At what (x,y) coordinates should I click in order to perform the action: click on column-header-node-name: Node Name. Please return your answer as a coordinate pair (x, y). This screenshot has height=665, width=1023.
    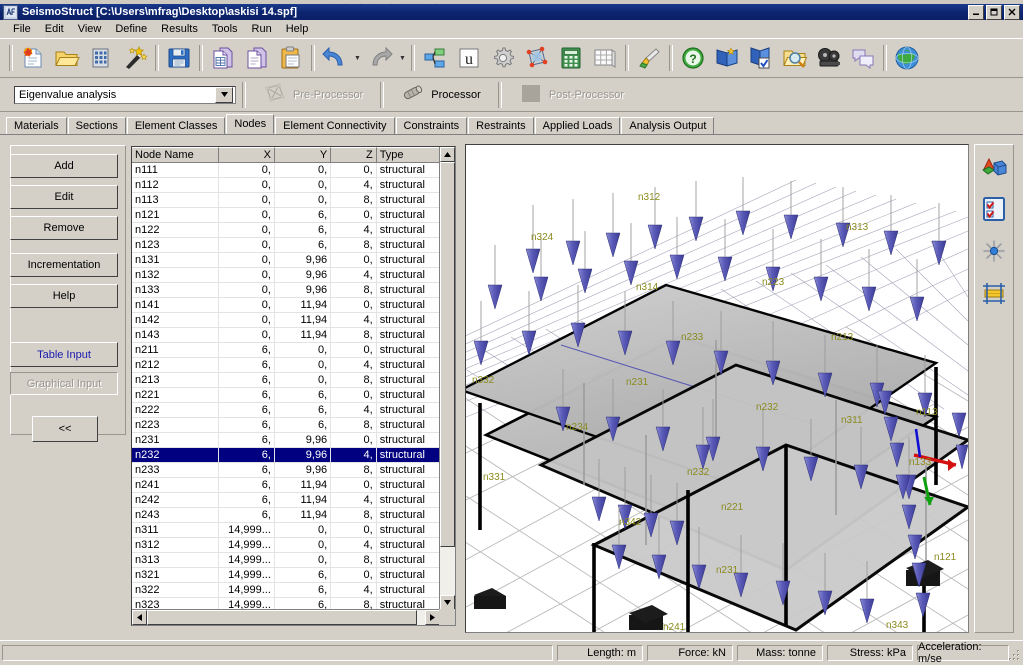
    Looking at the image, I should click on (175, 155).